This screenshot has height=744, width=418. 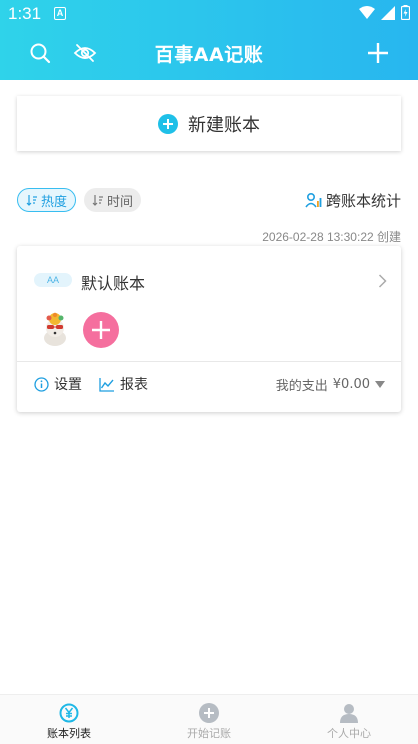 I want to click on sort-by-hot-chip: 热度, so click(x=47, y=200).